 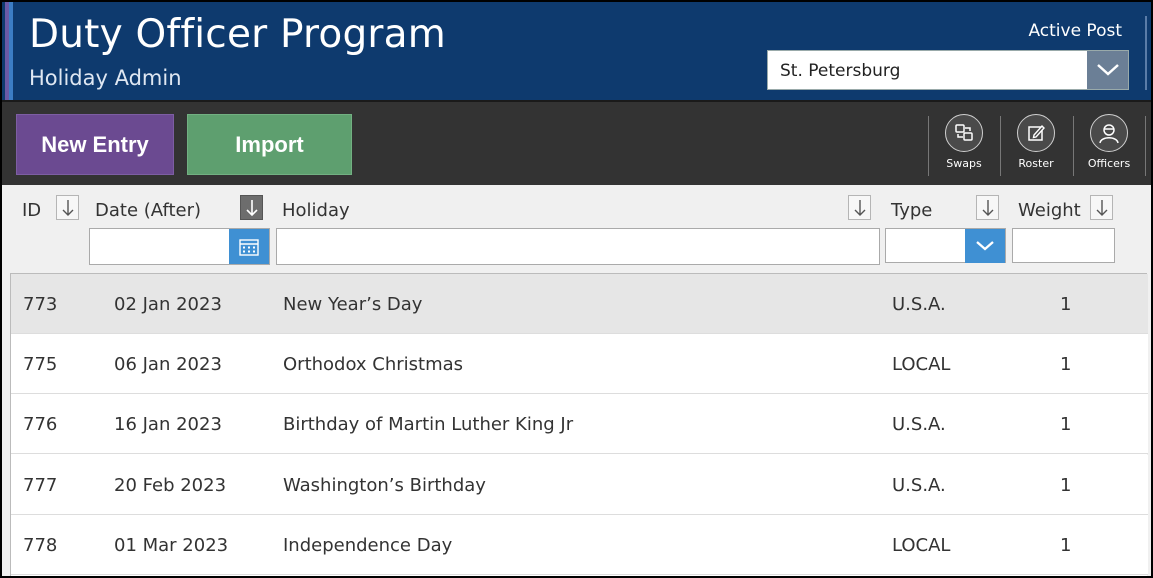 I want to click on sort-id-button, so click(x=67, y=207).